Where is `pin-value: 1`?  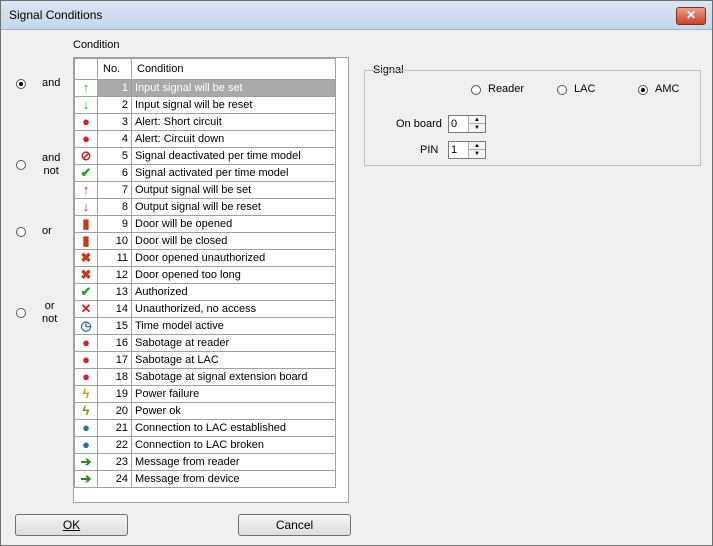 pin-value: 1 is located at coordinates (454, 150).